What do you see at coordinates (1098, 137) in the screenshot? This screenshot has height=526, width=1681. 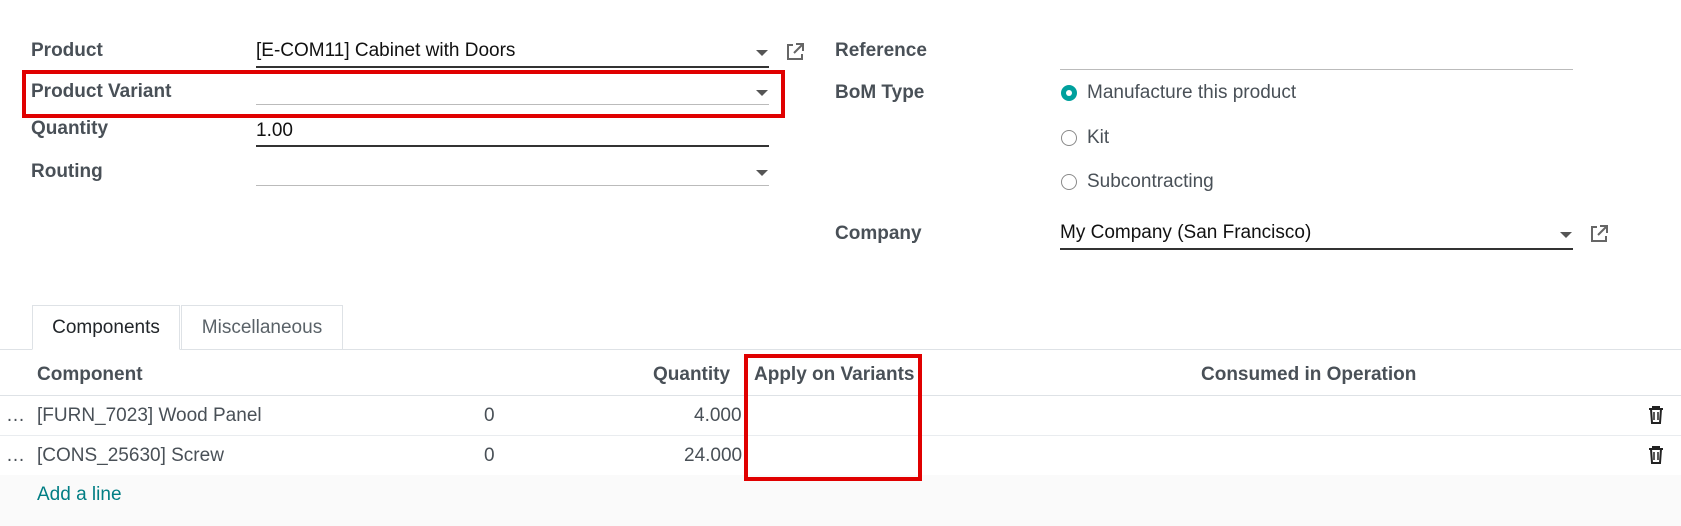 I see `bom-type-option-label: Kit` at bounding box center [1098, 137].